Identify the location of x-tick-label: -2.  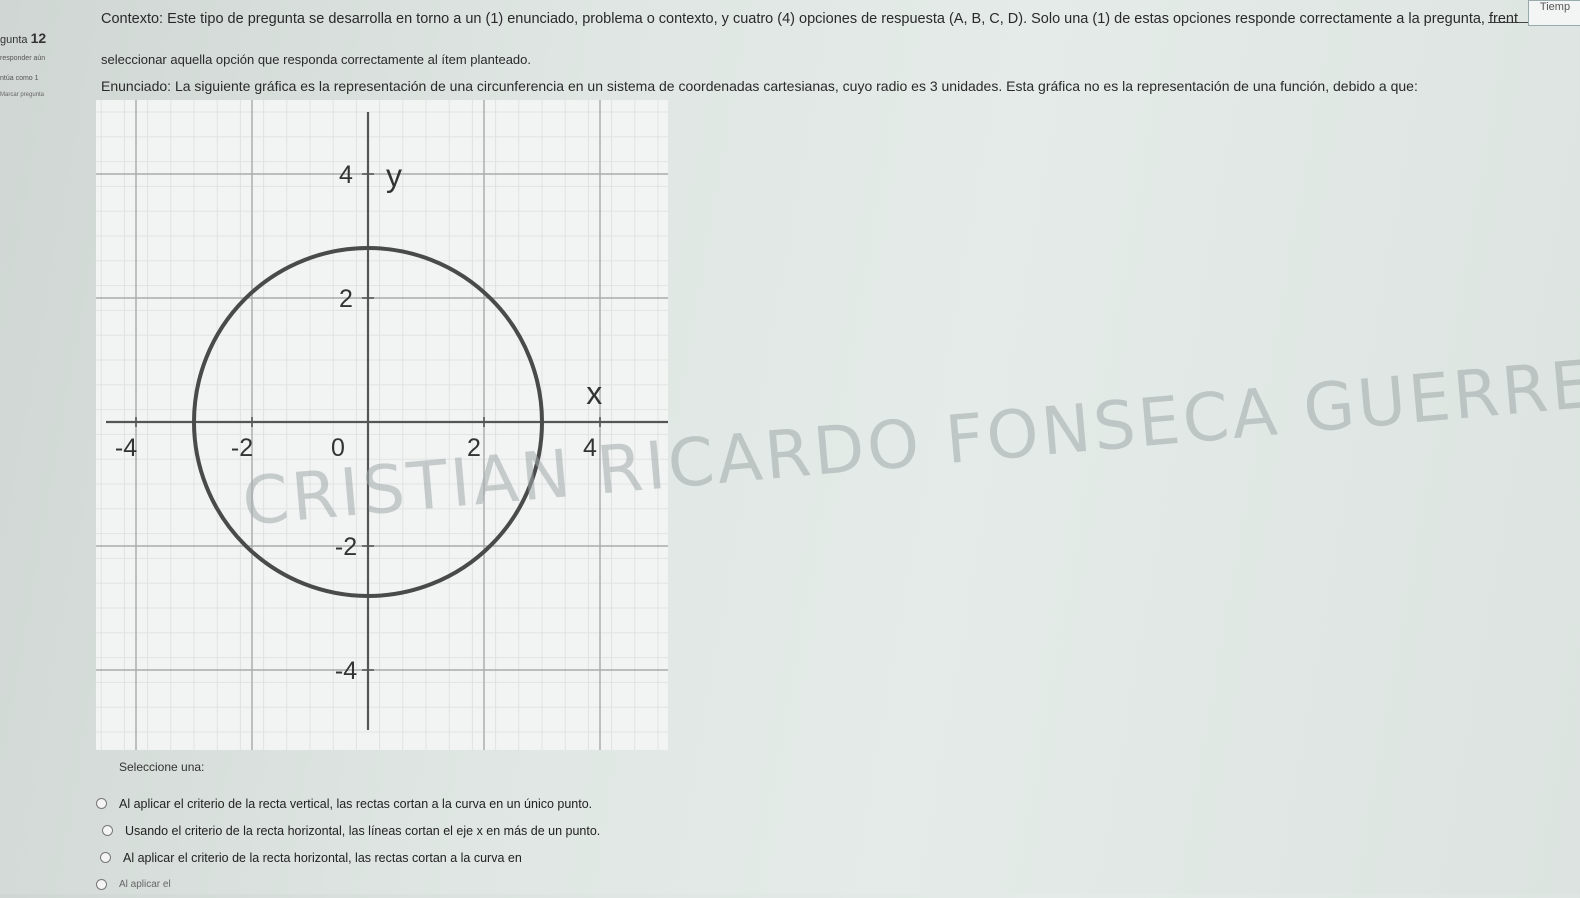
(242, 448).